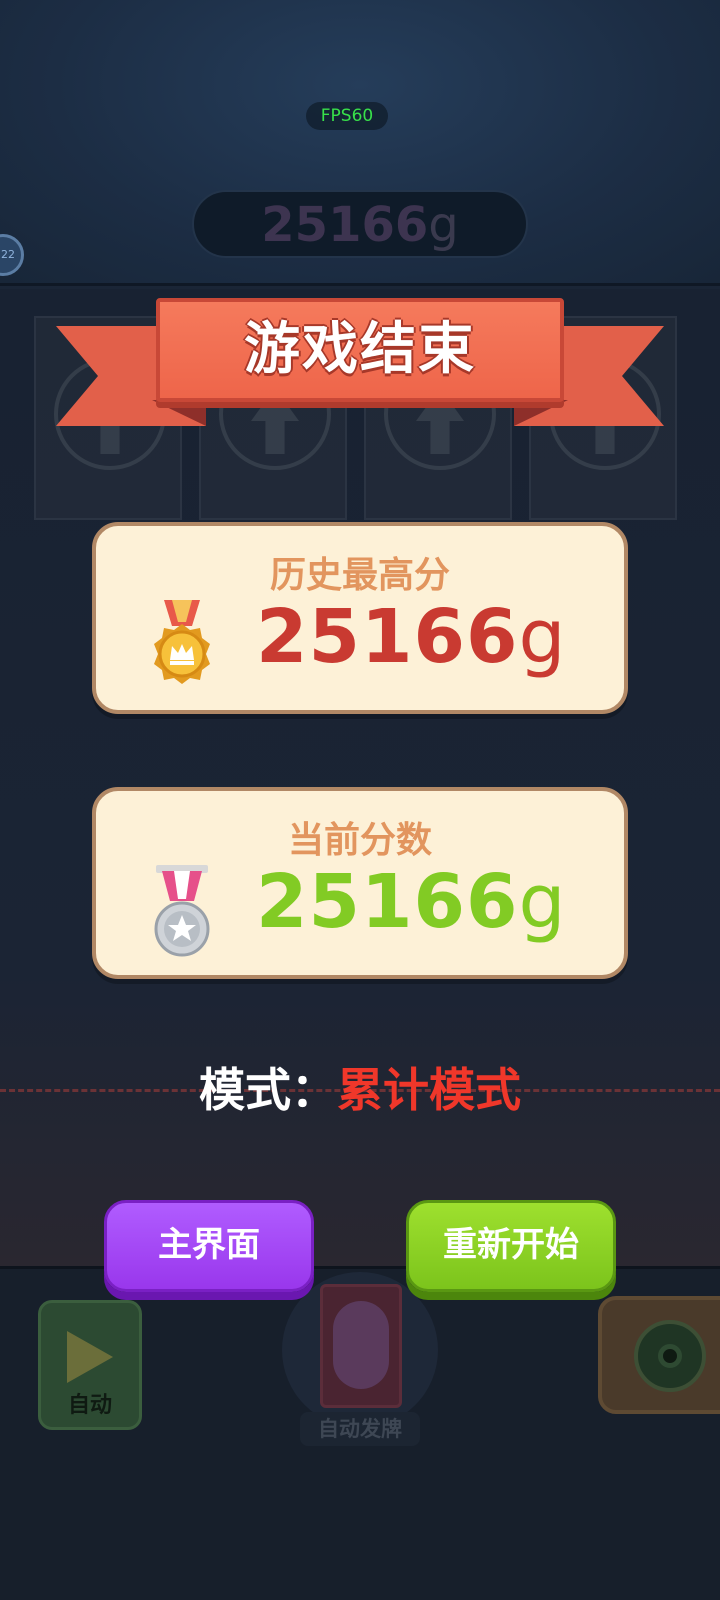  What do you see at coordinates (89, 1405) in the screenshot?
I see `auto-label: 自动` at bounding box center [89, 1405].